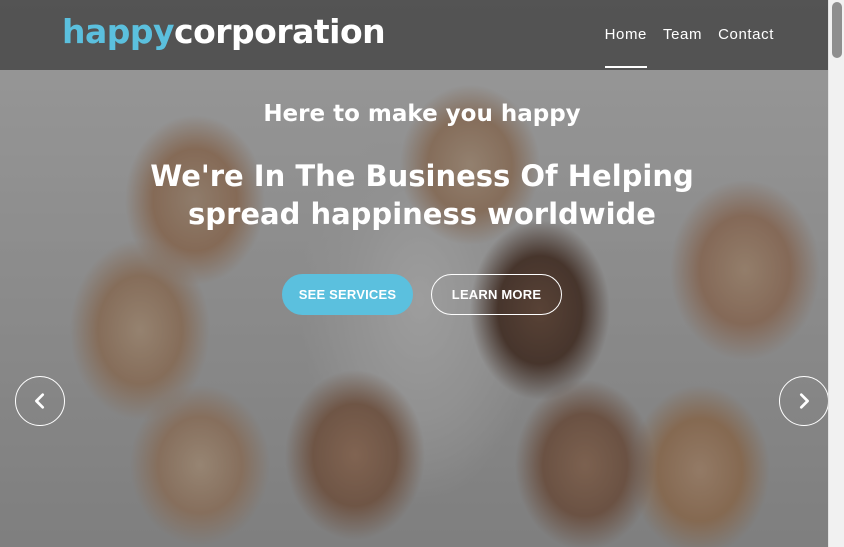 Image resolution: width=844 pixels, height=547 pixels. I want to click on chevron-left-icon, so click(40, 401).